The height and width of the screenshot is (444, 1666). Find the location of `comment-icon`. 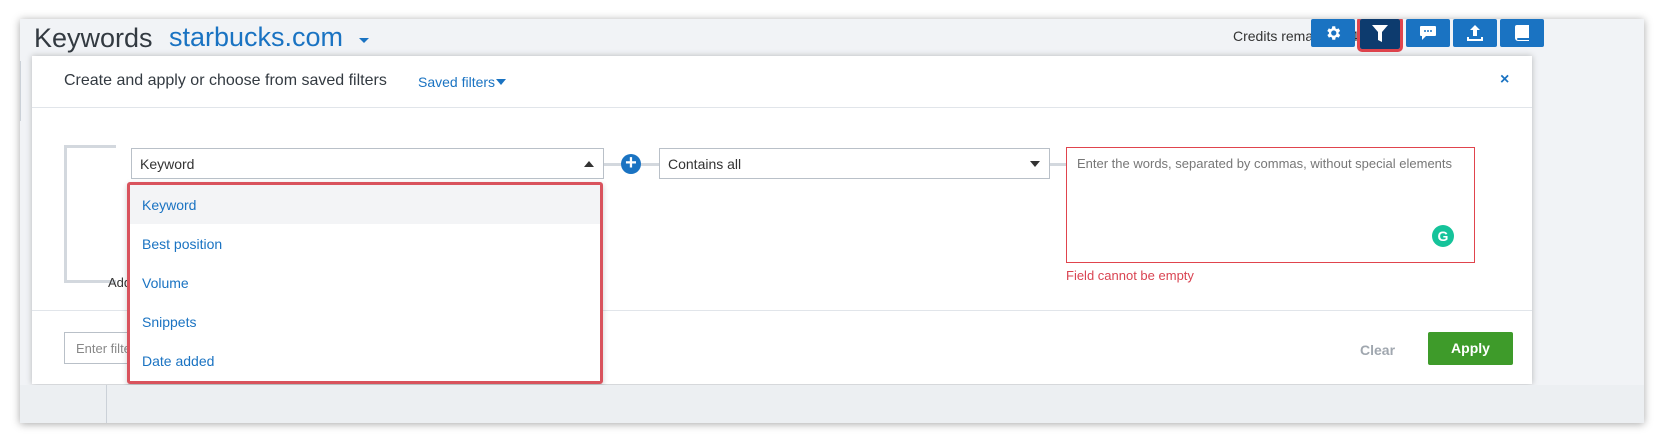

comment-icon is located at coordinates (1428, 33).